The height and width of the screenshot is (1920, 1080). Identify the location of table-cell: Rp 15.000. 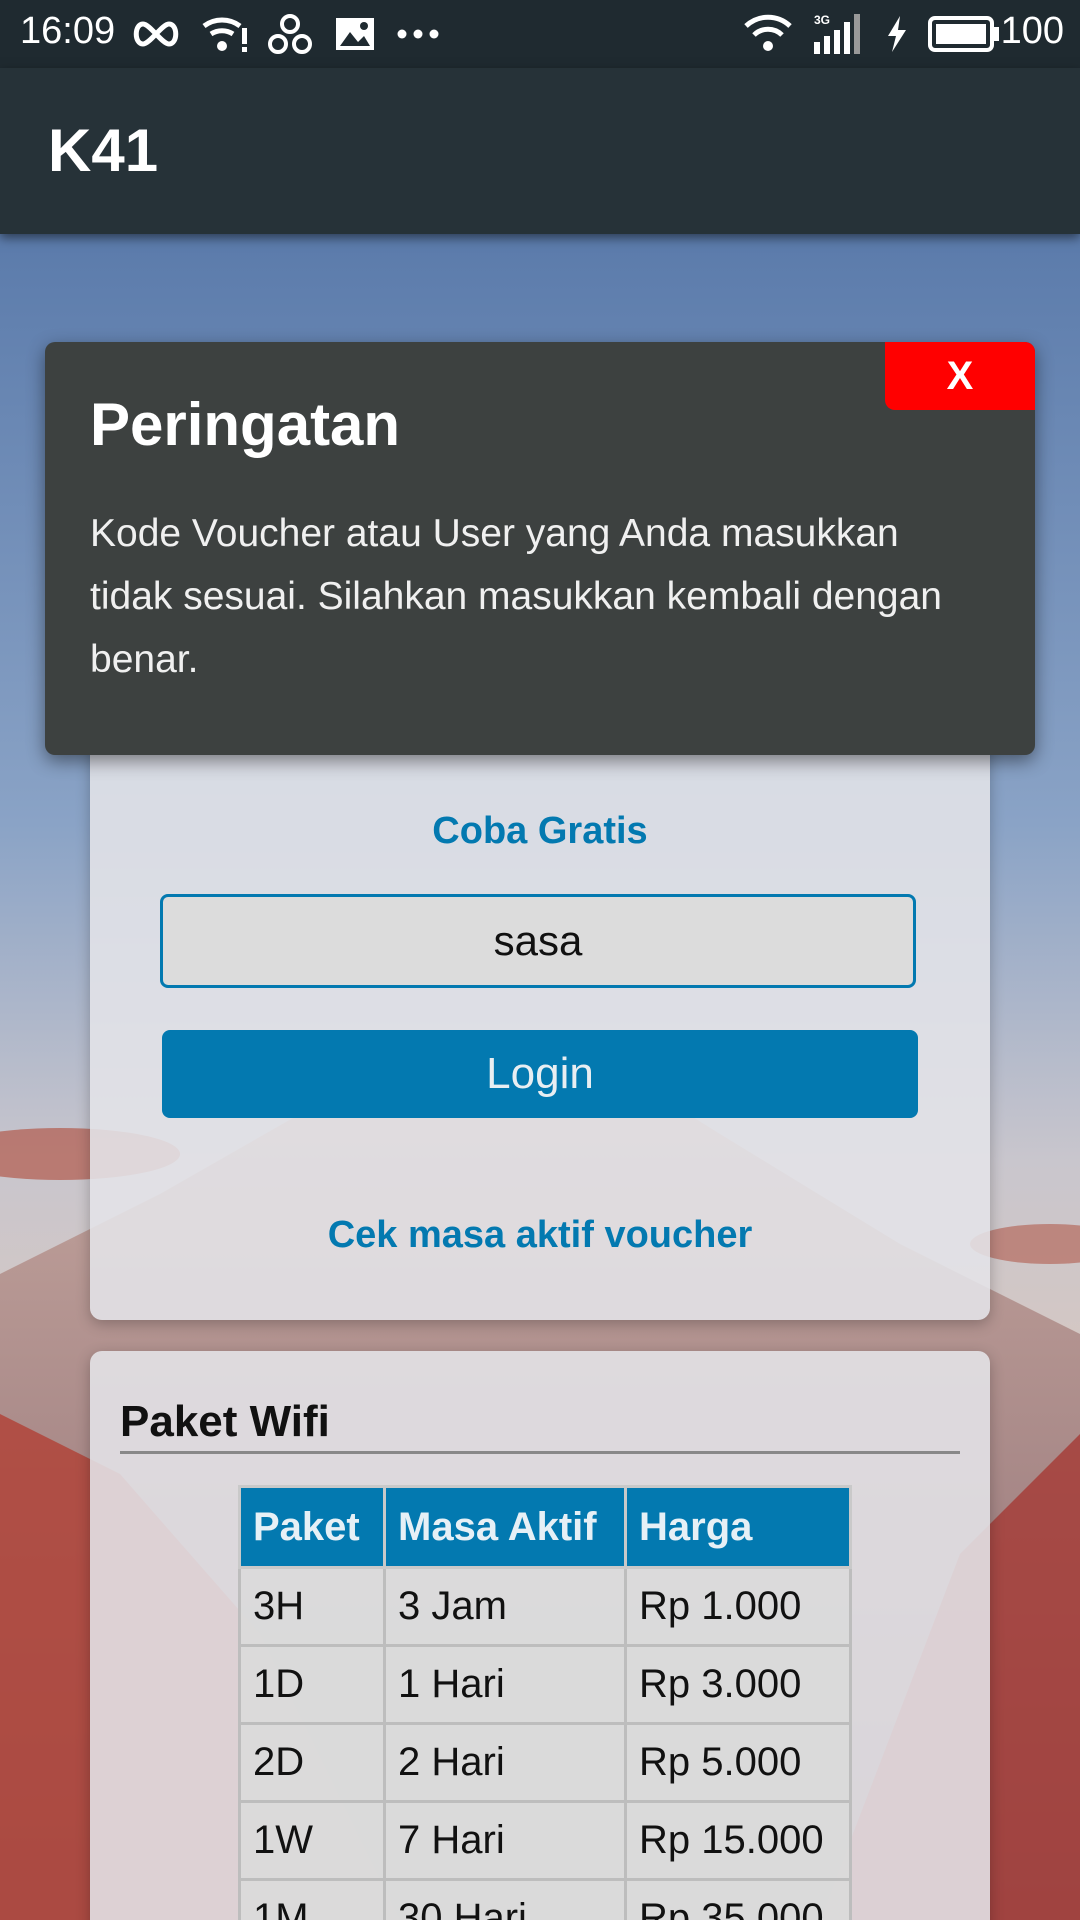
(738, 1840).